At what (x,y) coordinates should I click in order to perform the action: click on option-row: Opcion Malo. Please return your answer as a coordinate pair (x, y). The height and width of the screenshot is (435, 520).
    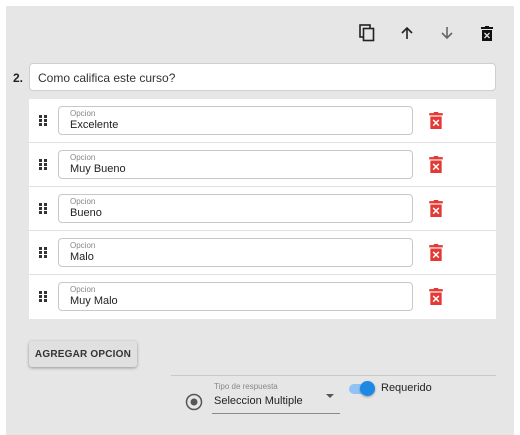
    Looking at the image, I should click on (262, 253).